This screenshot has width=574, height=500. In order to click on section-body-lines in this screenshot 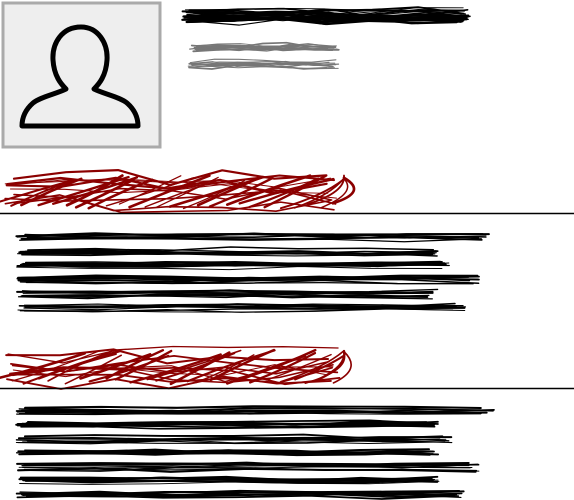, I will do `click(252, 272)`.